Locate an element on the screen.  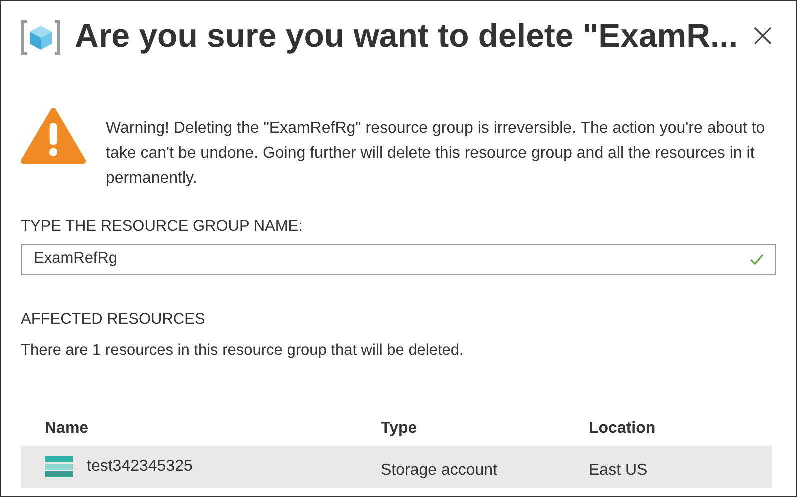
table-cell-text: test342345325 is located at coordinates (140, 467).